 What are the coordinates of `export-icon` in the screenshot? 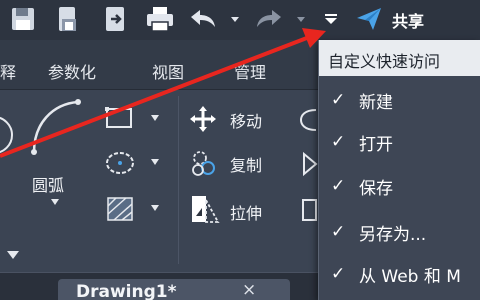 It's located at (115, 19).